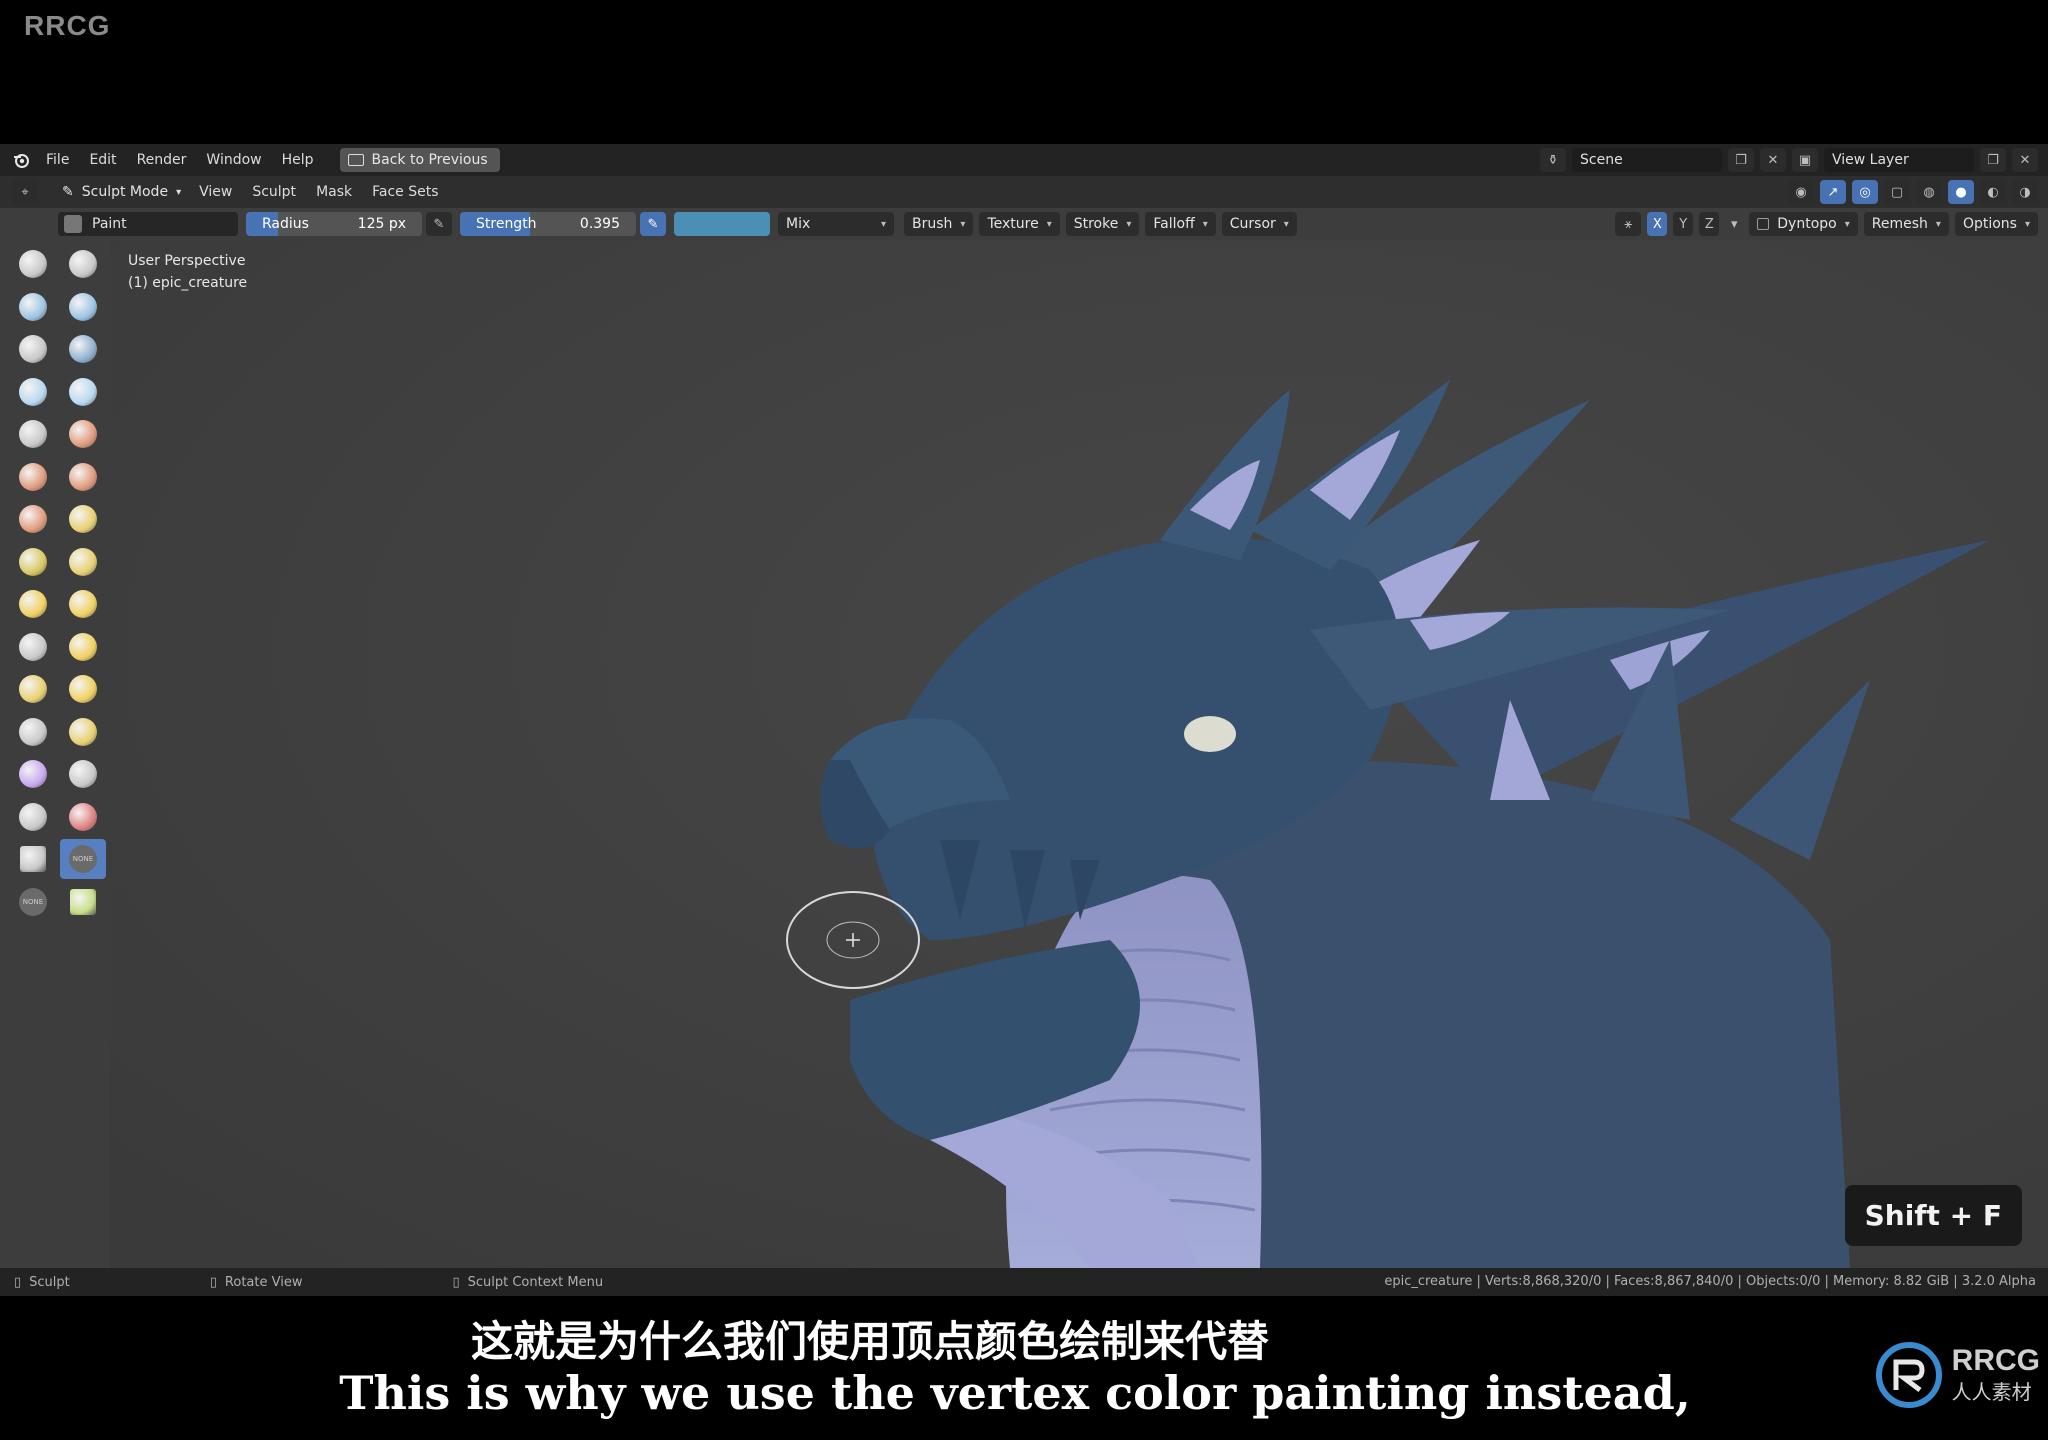 The image size is (2048, 1440). What do you see at coordinates (33, 264) in the screenshot?
I see `tool-draw` at bounding box center [33, 264].